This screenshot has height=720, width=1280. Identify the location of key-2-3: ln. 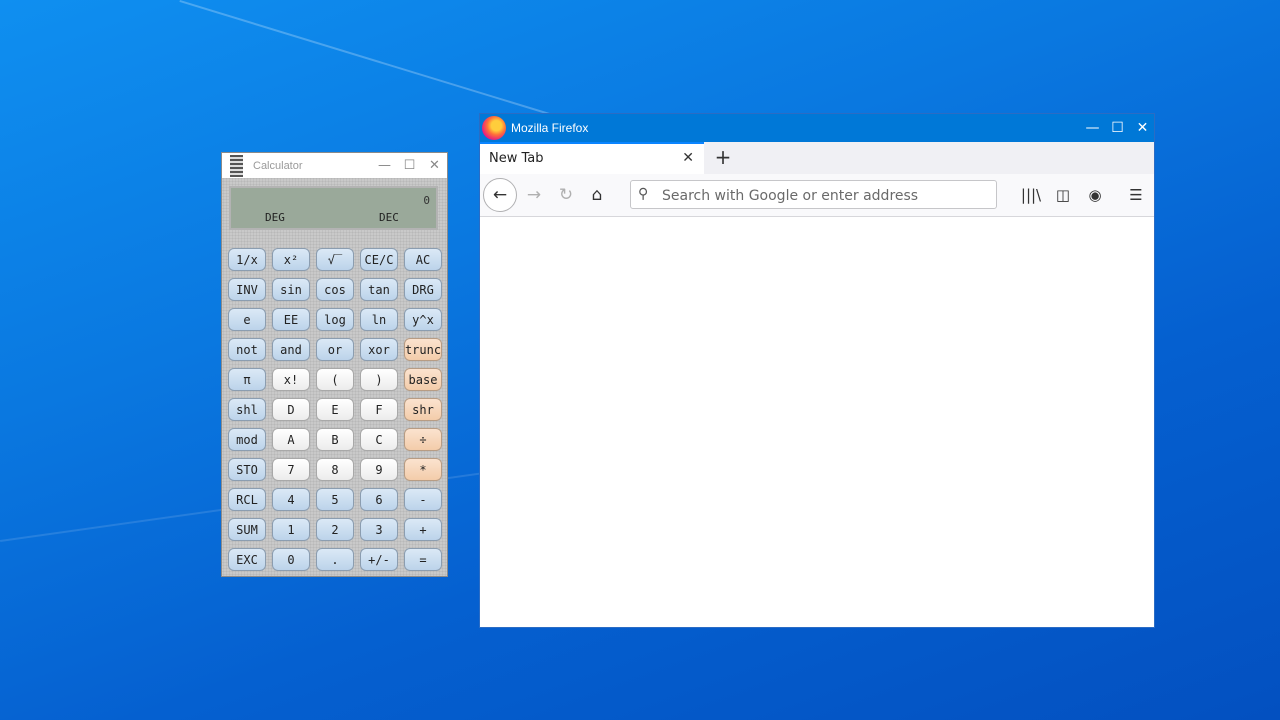
(379, 319).